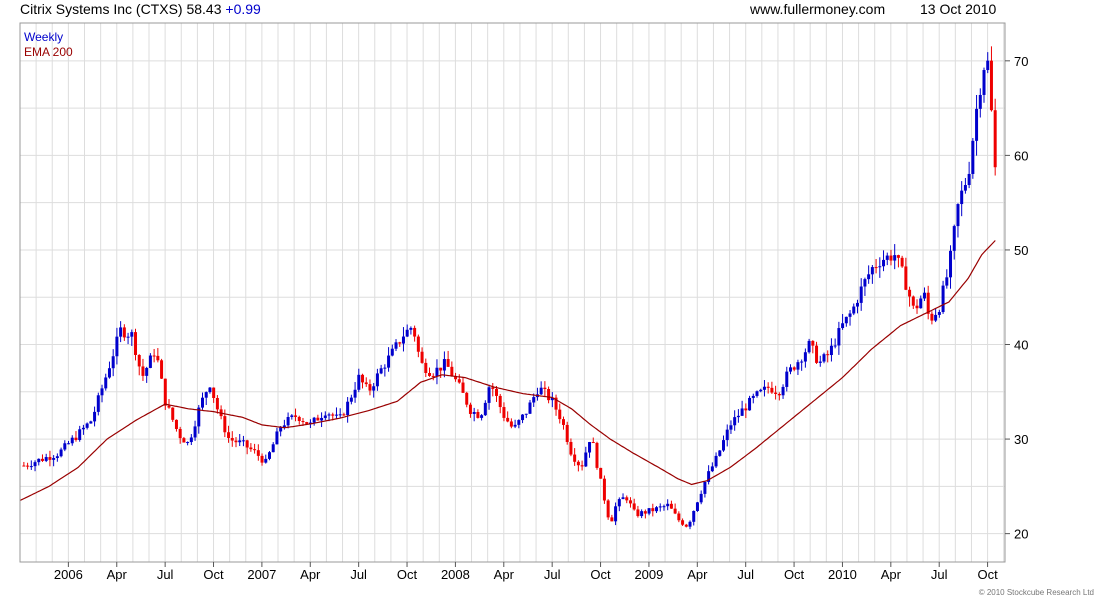 The image size is (1100, 600). What do you see at coordinates (1036, 592) in the screenshot?
I see `copyright: © 2010 Stockcube Research Ltd` at bounding box center [1036, 592].